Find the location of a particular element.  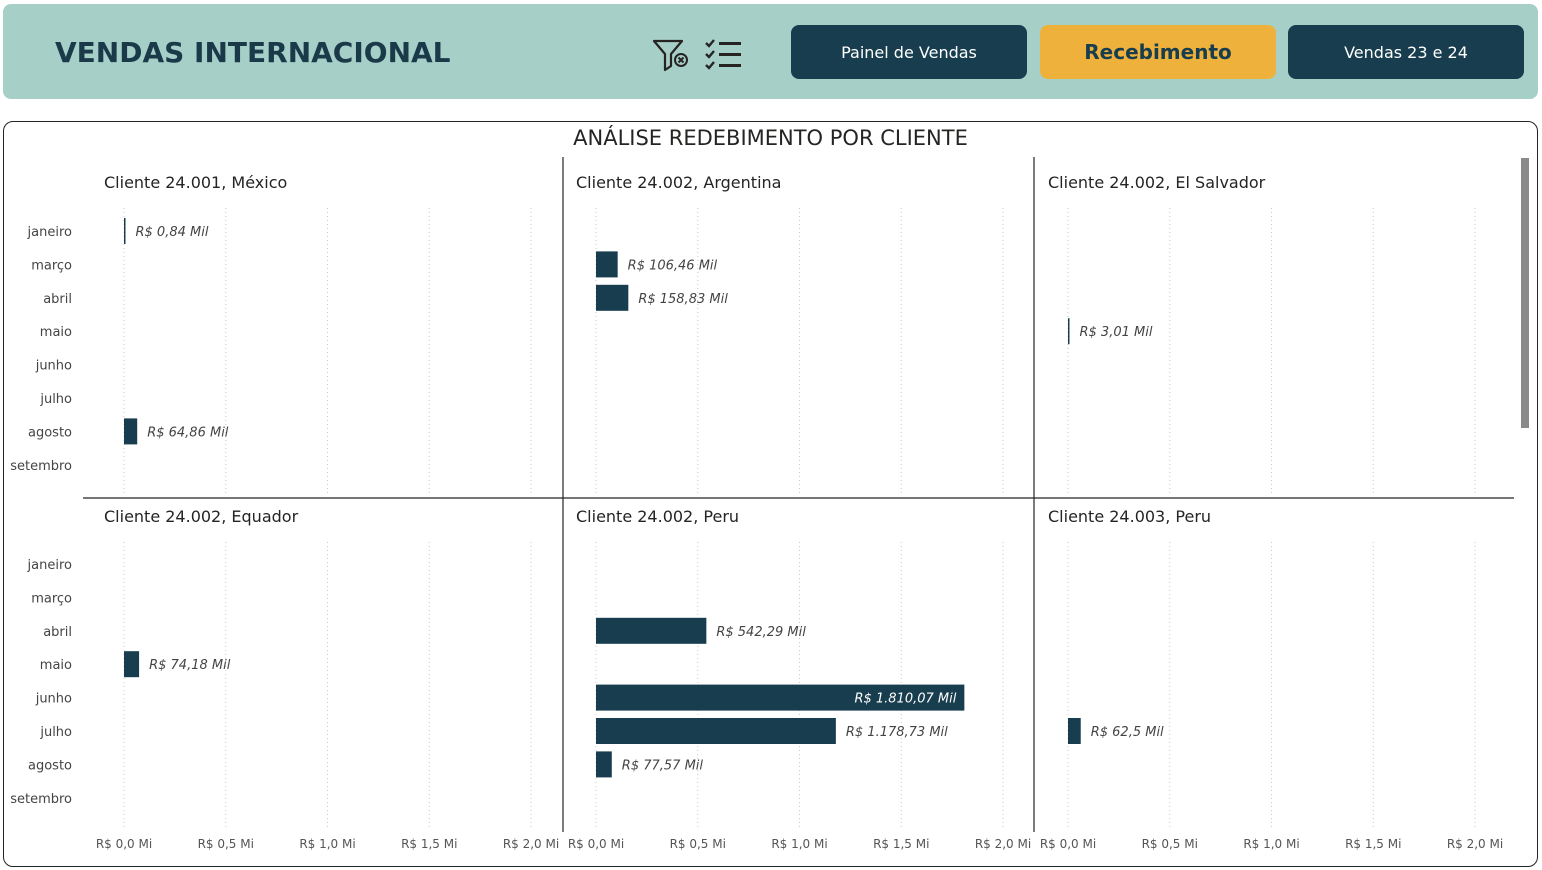

data-label: R$ 3,01 Mil is located at coordinates (1116, 332).